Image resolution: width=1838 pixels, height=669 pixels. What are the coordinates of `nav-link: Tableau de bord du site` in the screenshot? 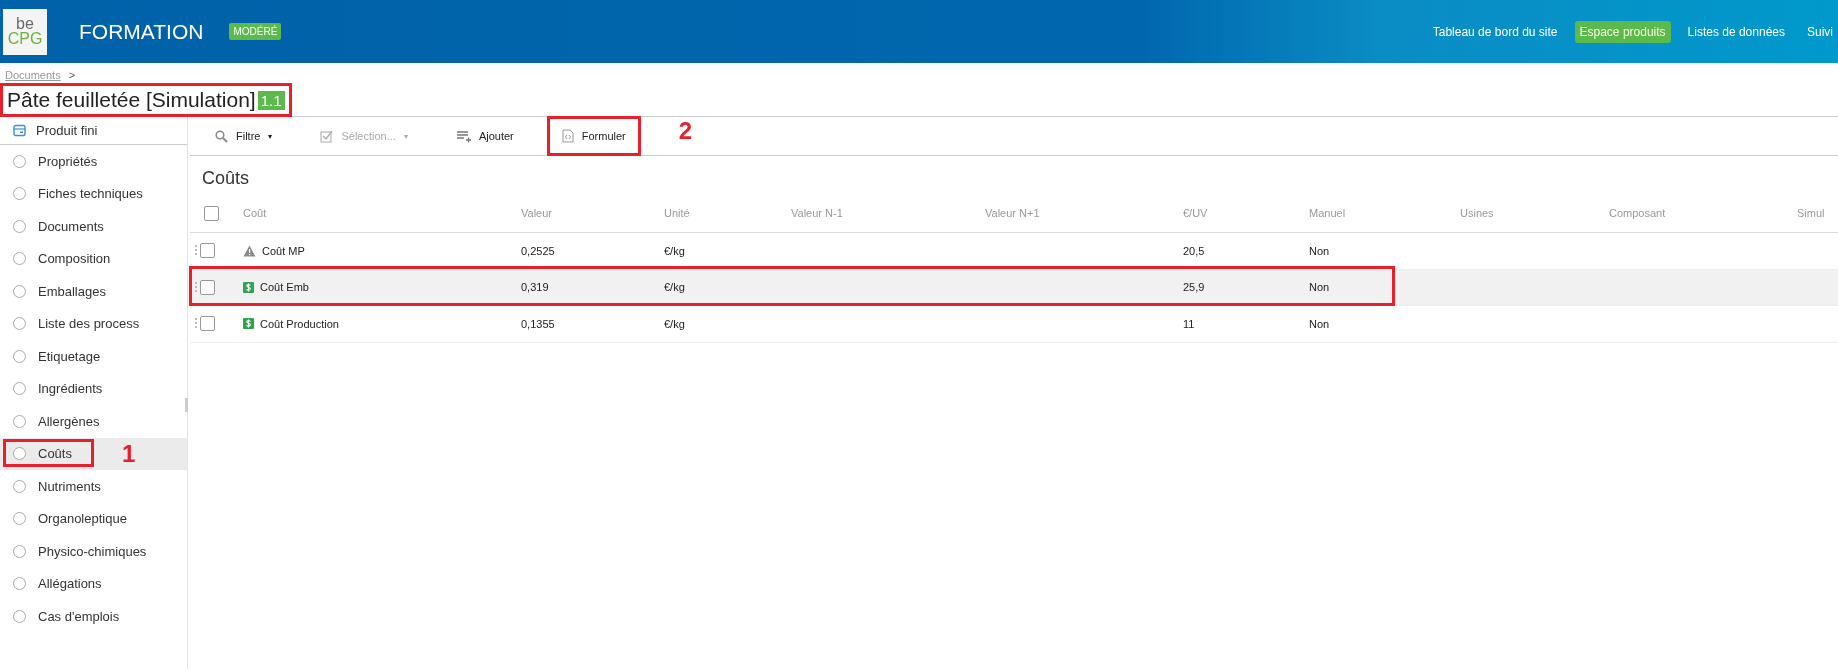 It's located at (1495, 31).